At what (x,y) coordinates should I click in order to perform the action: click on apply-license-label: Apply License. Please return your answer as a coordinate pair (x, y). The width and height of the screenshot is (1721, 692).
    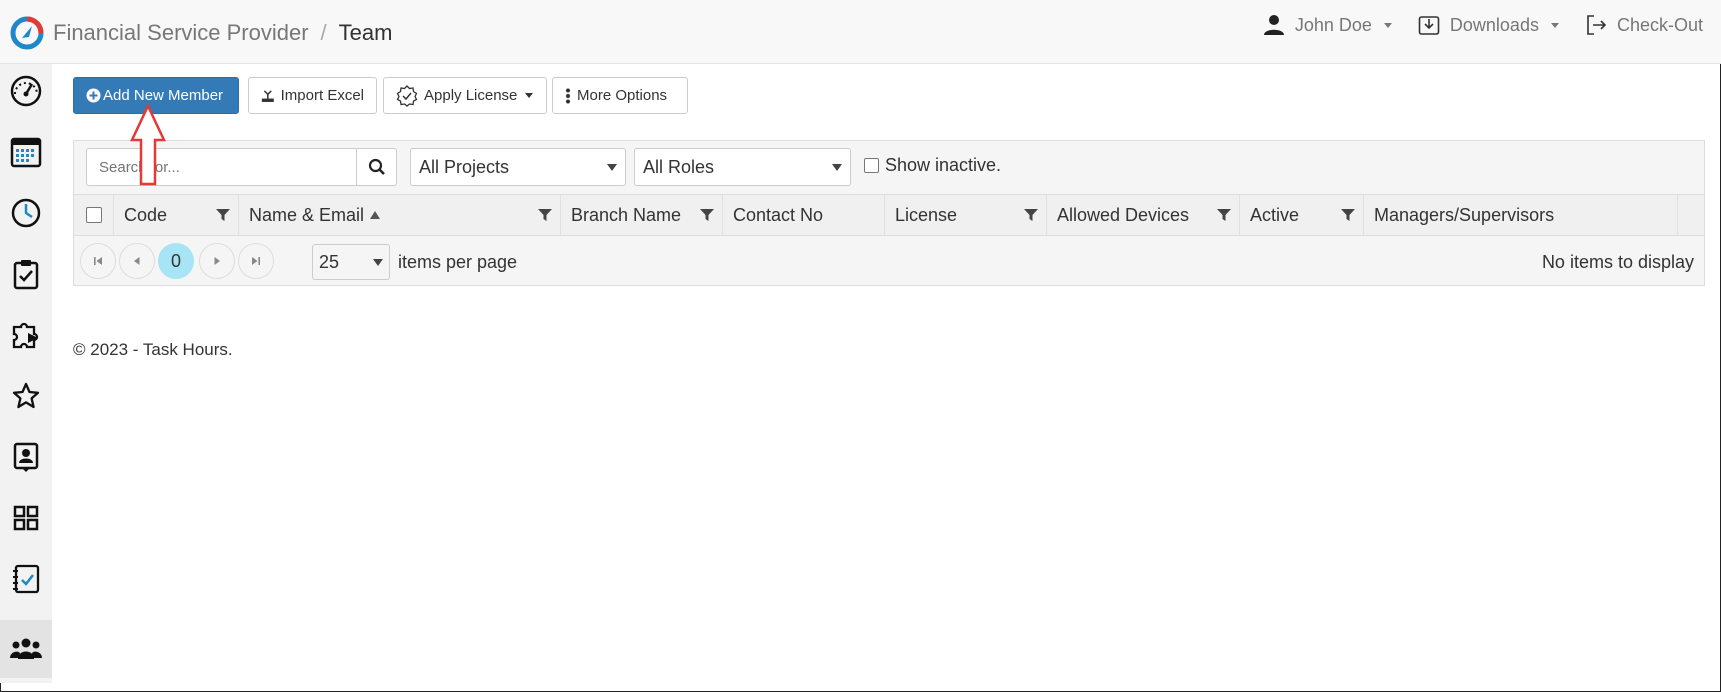
    Looking at the image, I should click on (471, 95).